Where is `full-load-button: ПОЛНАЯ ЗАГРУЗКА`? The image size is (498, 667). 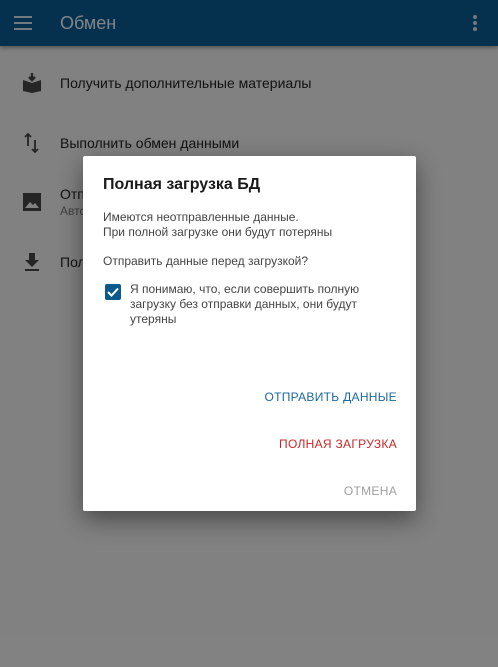
full-load-button: ПОЛНАЯ ЗАГРУЗКА is located at coordinates (338, 444).